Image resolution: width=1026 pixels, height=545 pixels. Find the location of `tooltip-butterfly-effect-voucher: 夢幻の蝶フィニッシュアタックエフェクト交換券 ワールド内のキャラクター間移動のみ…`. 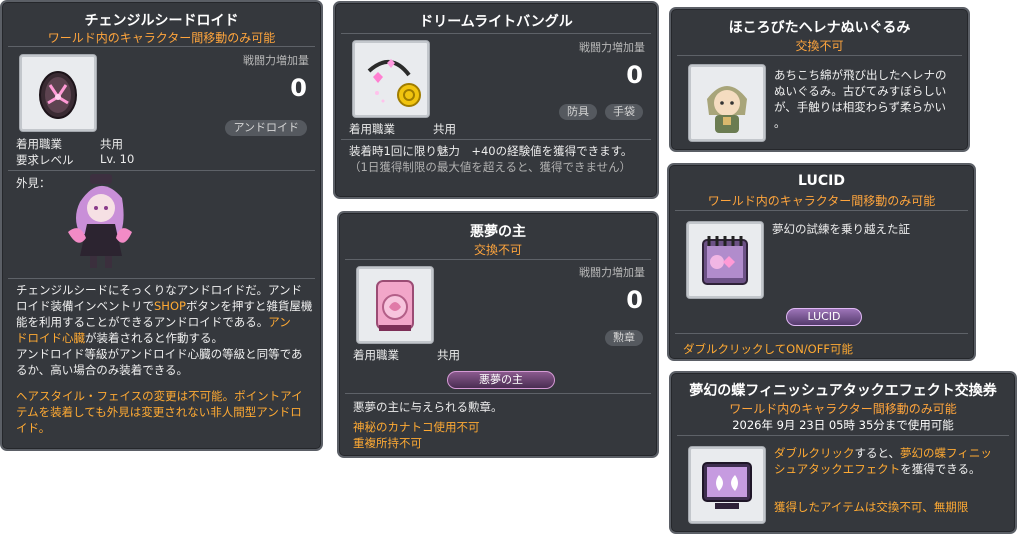

tooltip-butterfly-effect-voucher: 夢幻の蝶フィニッシュアタックエフェクト交換券 ワールド内のキャラクター間移動のみ… is located at coordinates (843, 452).